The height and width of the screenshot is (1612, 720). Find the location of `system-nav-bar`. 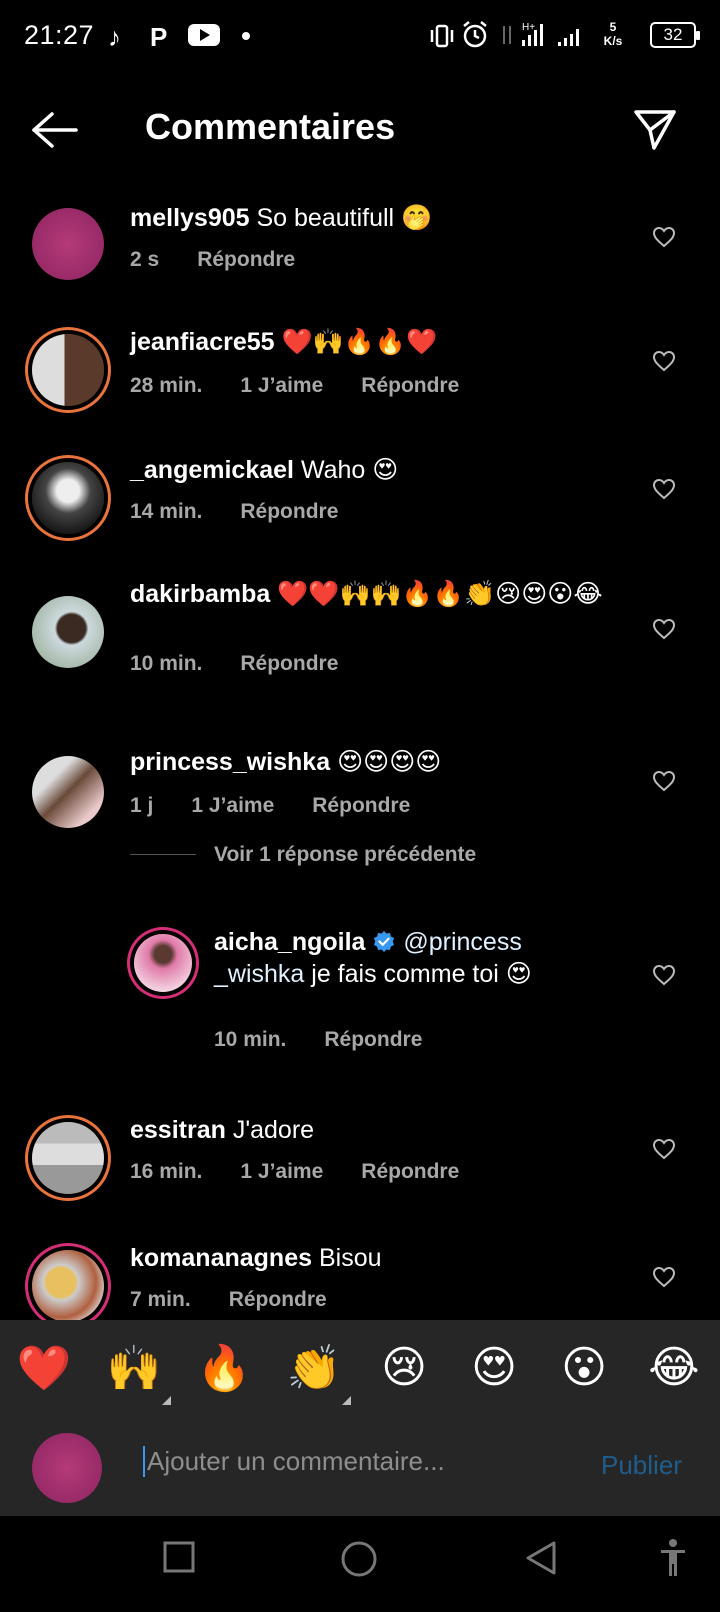

system-nav-bar is located at coordinates (360, 1564).